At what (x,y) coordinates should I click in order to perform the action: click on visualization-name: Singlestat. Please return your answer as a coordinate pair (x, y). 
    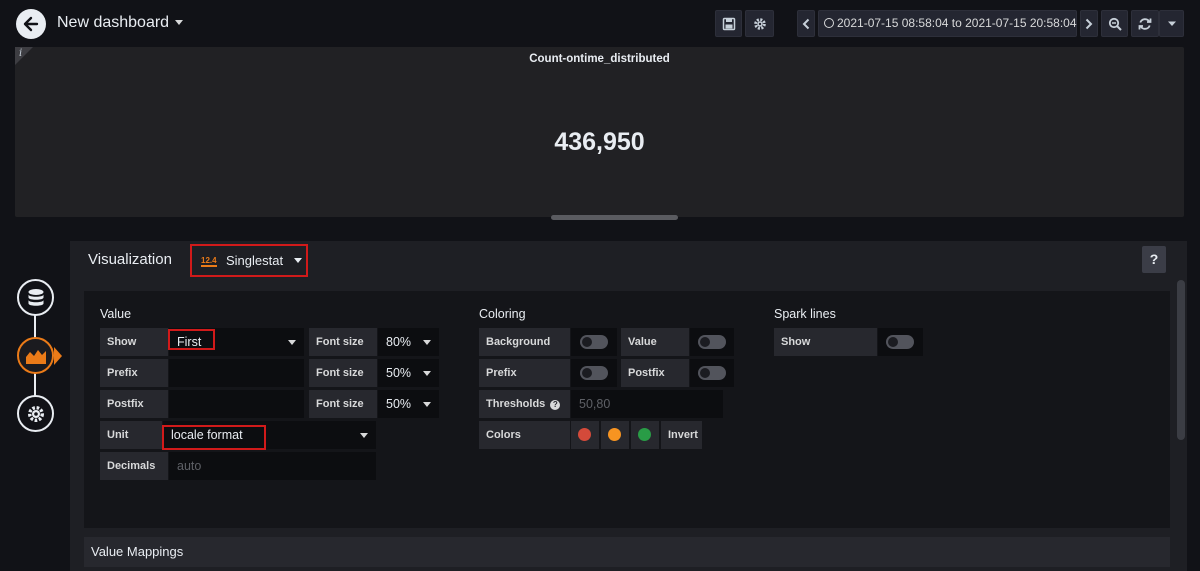
    Looking at the image, I should click on (255, 260).